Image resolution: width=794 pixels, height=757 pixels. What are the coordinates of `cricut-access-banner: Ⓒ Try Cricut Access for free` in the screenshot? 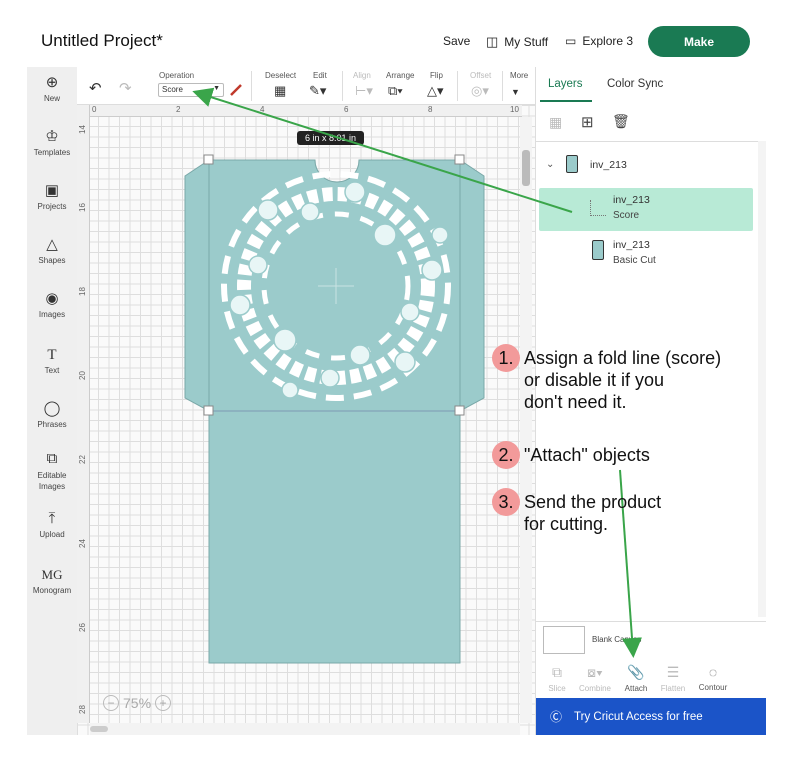 It's located at (651, 716).